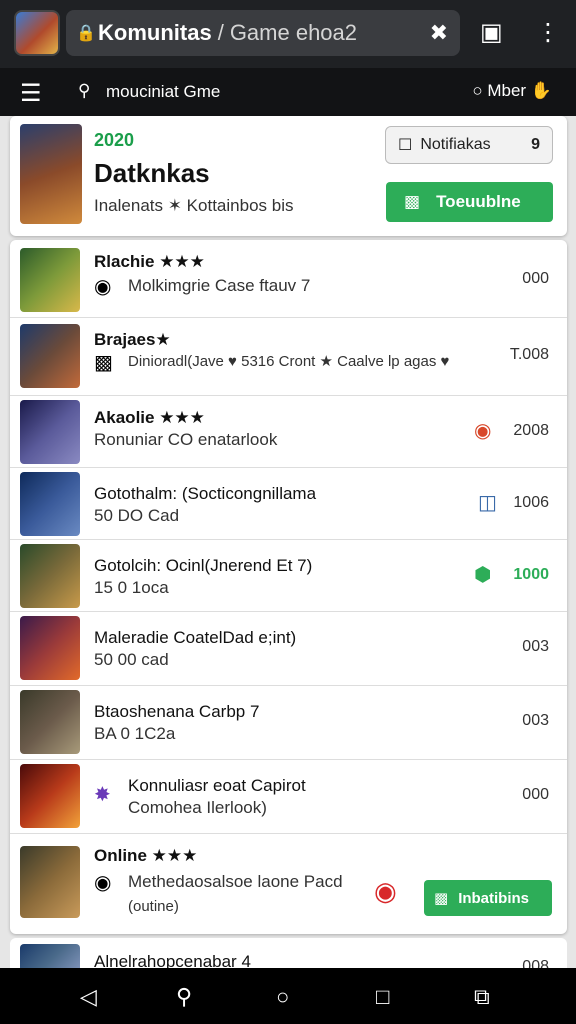  What do you see at coordinates (177, 711) in the screenshot?
I see `item-title: Btaoshenana Carbp 7` at bounding box center [177, 711].